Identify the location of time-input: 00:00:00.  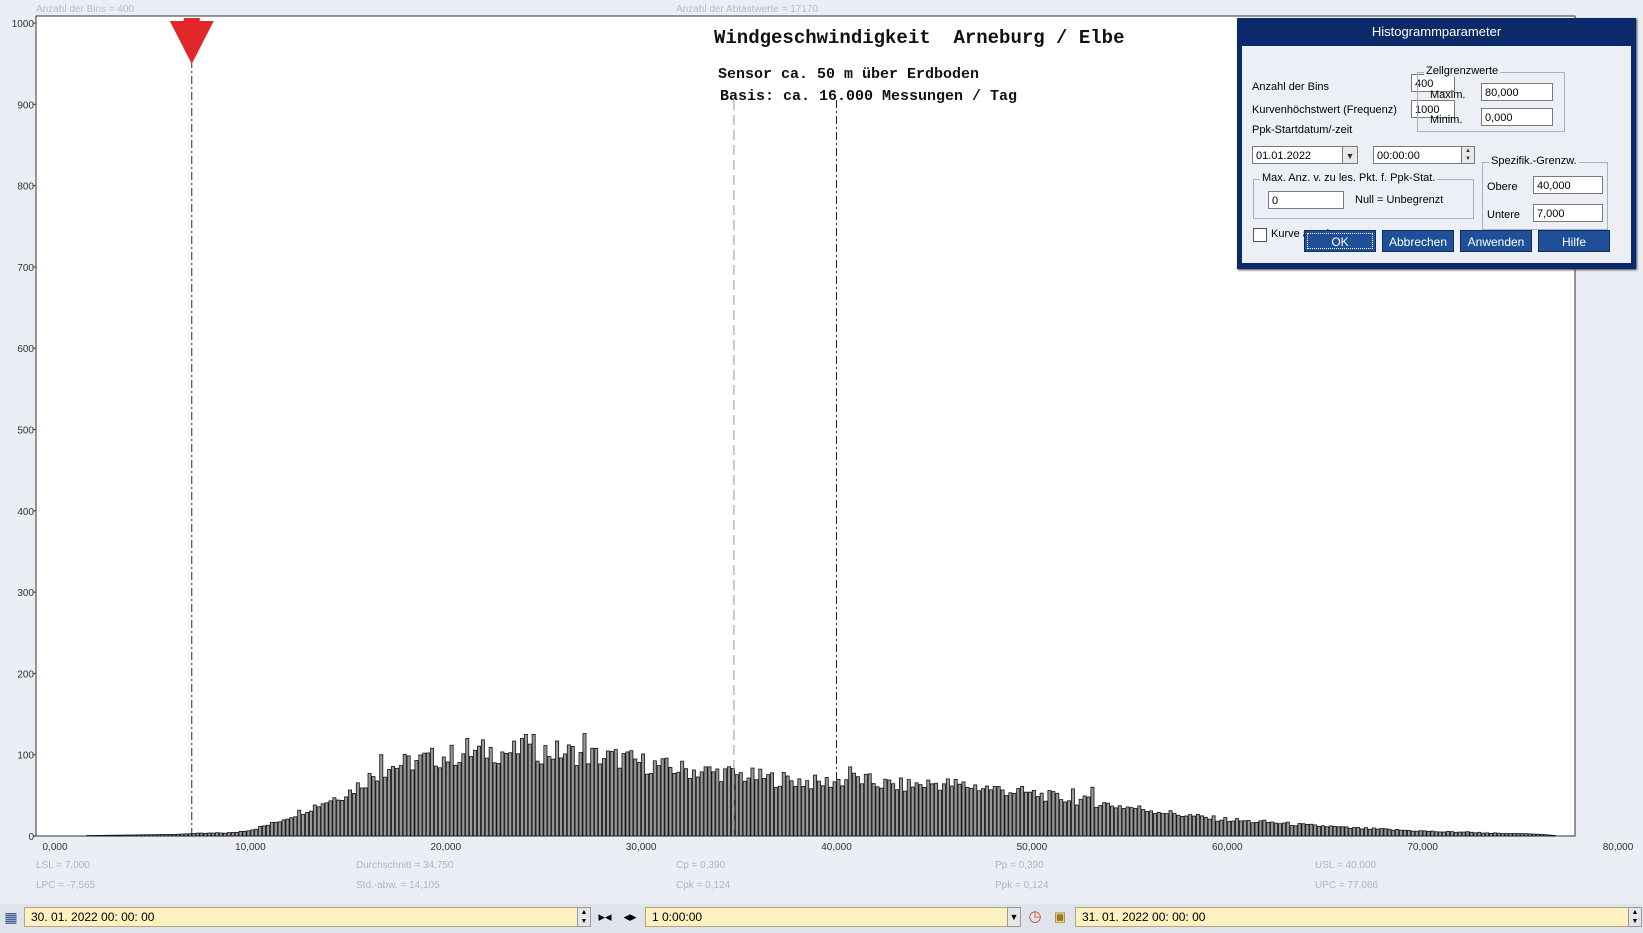
(1424, 155).